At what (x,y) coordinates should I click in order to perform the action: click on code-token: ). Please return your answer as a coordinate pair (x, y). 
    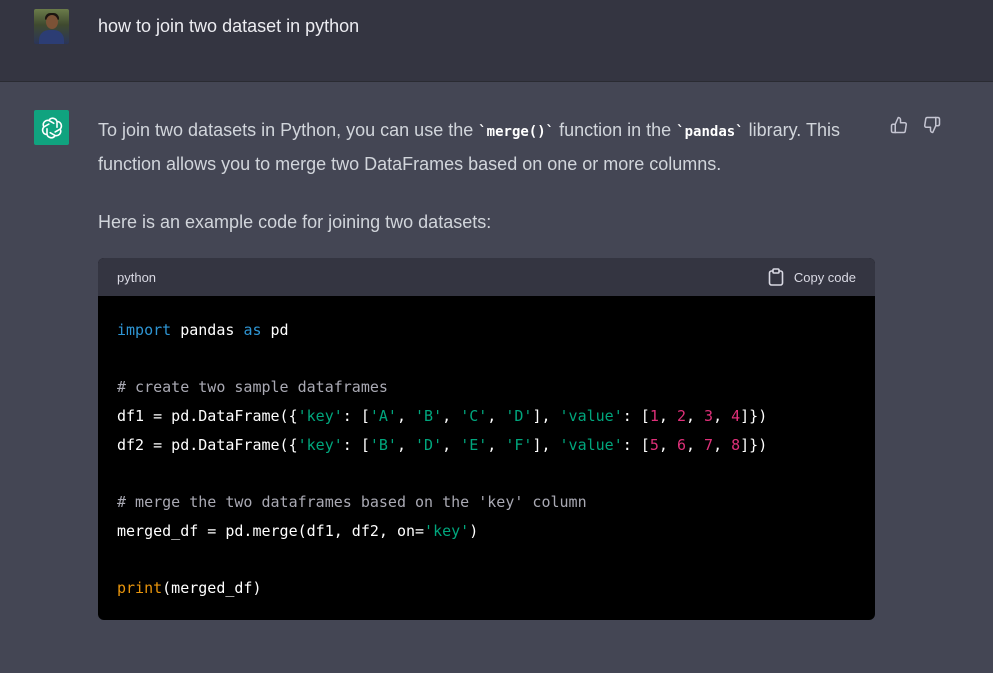
    Looking at the image, I should click on (474, 530).